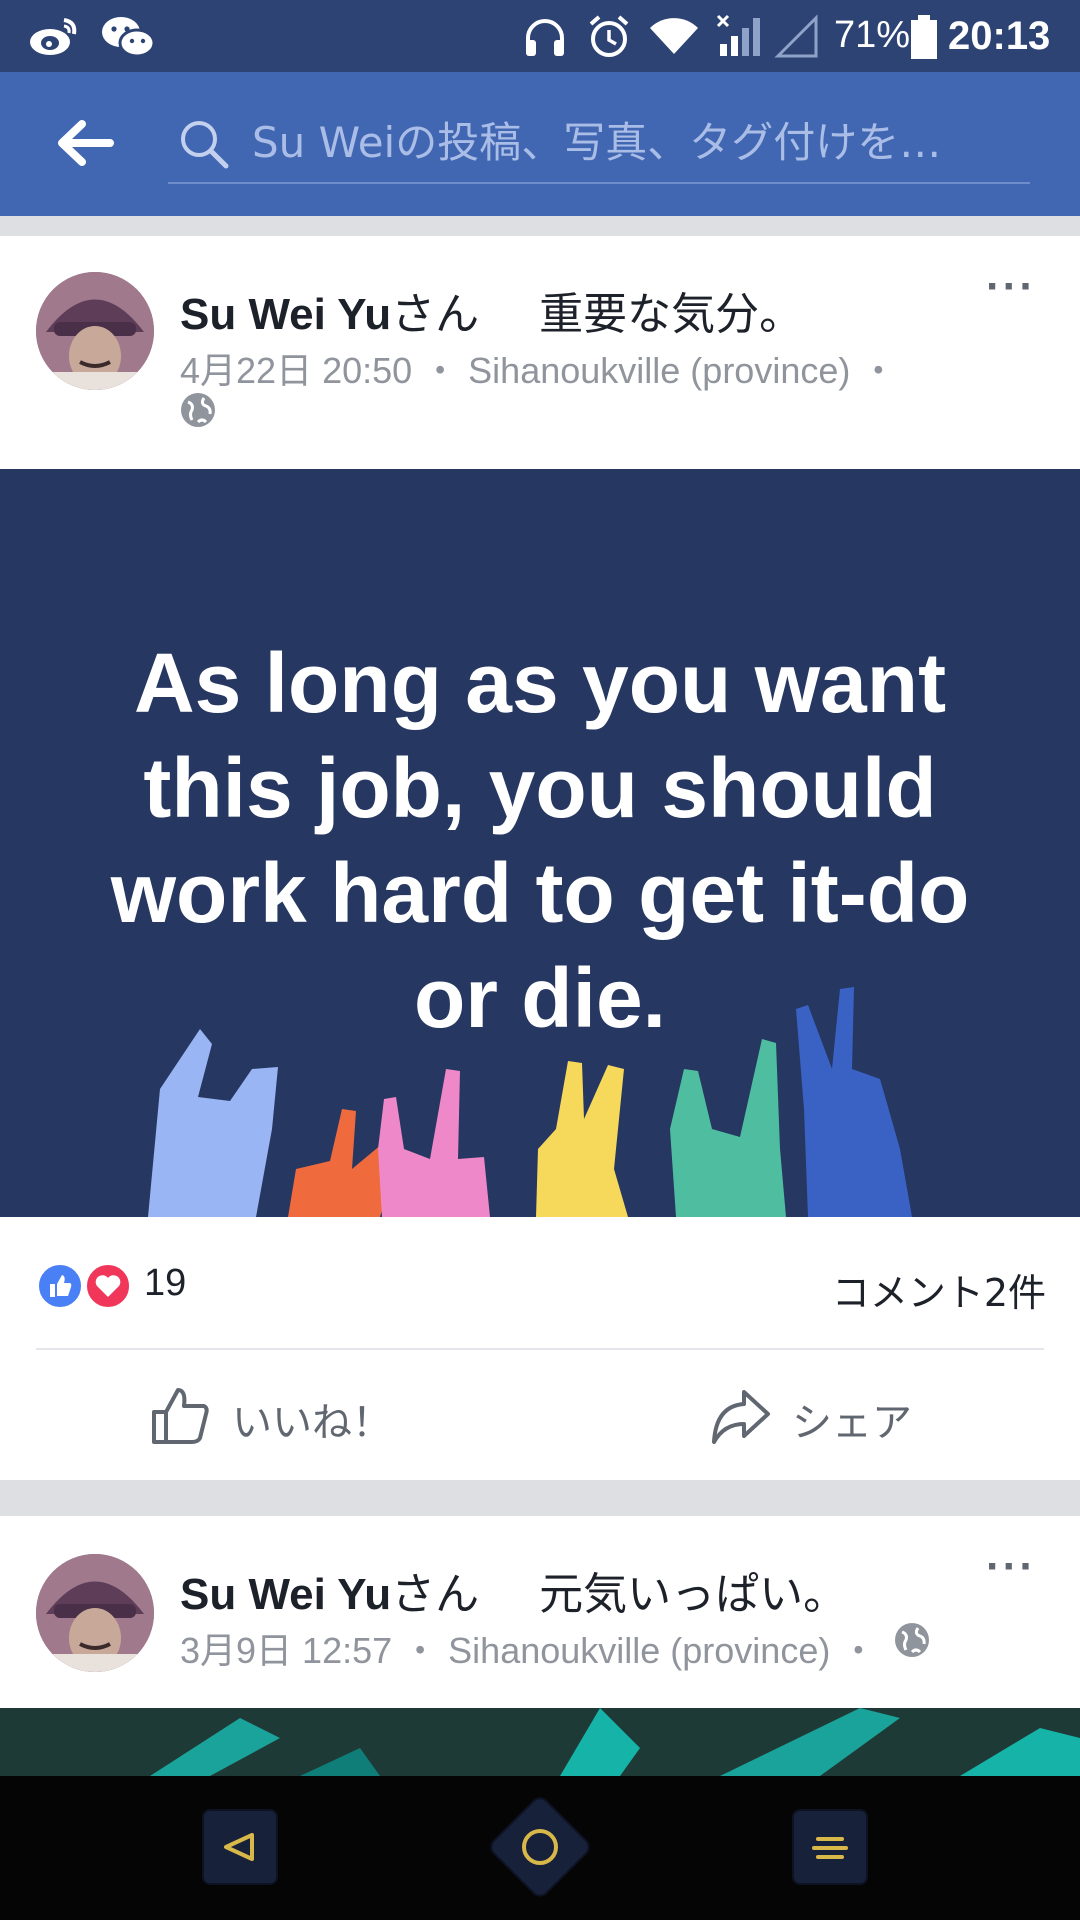 This screenshot has width=1080, height=1920. I want to click on search-input, so click(632, 142).